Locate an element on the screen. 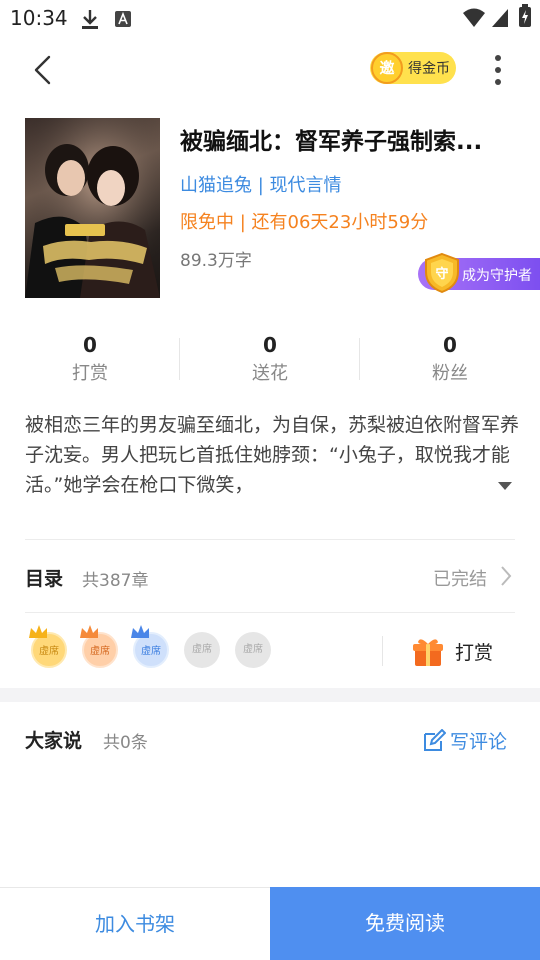 The height and width of the screenshot is (960, 540). stat-fans-count: 0 is located at coordinates (450, 345).